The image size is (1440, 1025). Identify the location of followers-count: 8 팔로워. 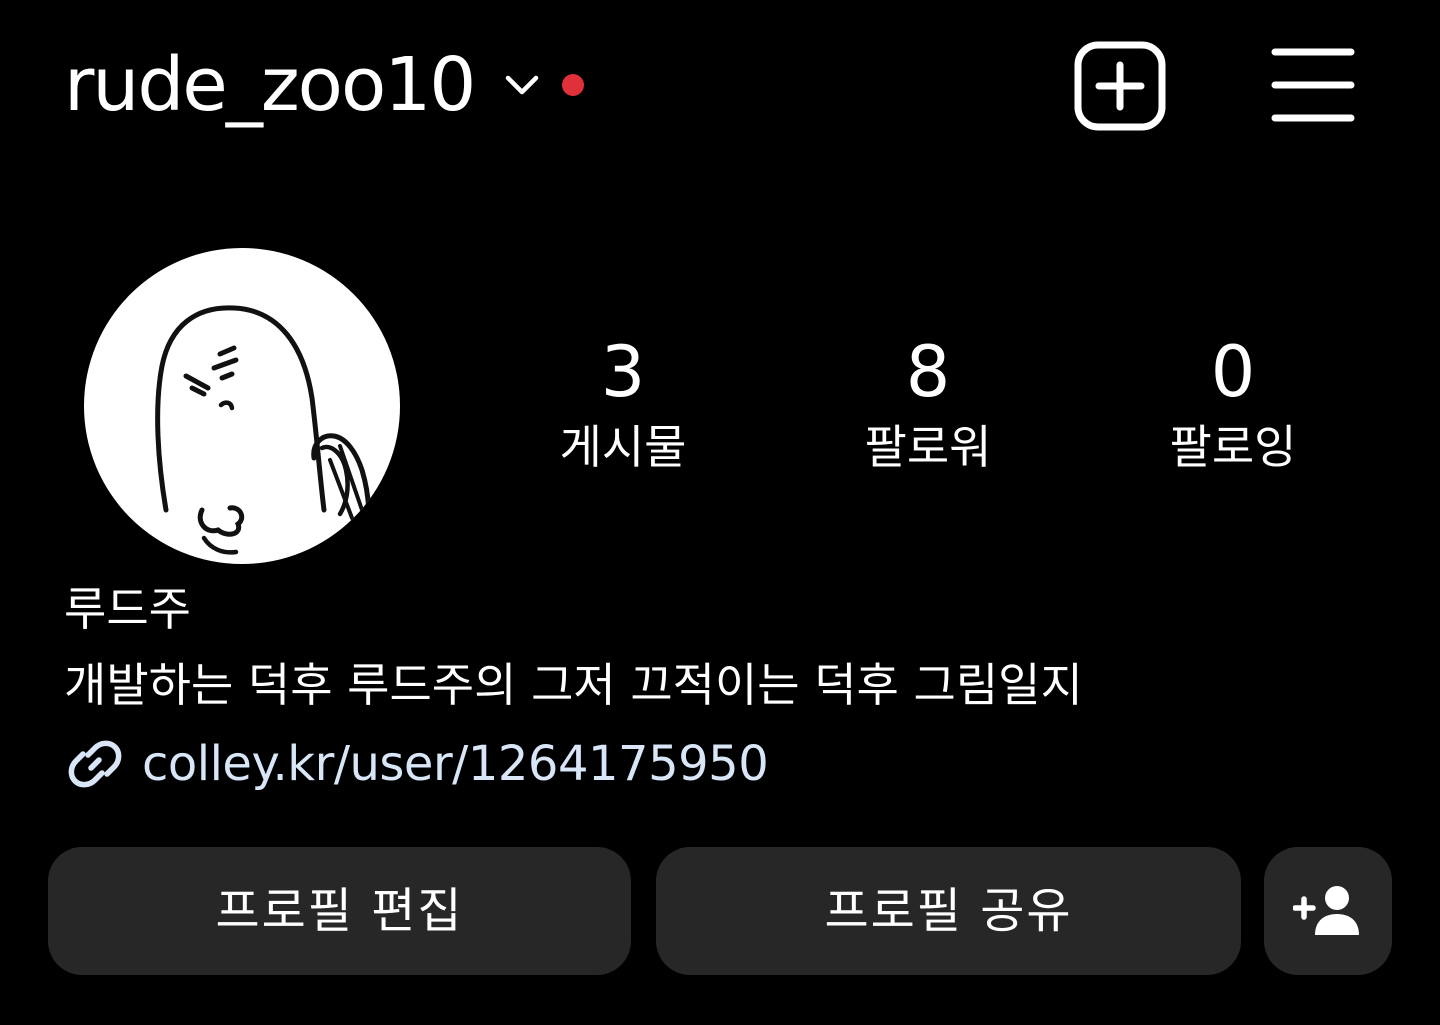
(928, 403).